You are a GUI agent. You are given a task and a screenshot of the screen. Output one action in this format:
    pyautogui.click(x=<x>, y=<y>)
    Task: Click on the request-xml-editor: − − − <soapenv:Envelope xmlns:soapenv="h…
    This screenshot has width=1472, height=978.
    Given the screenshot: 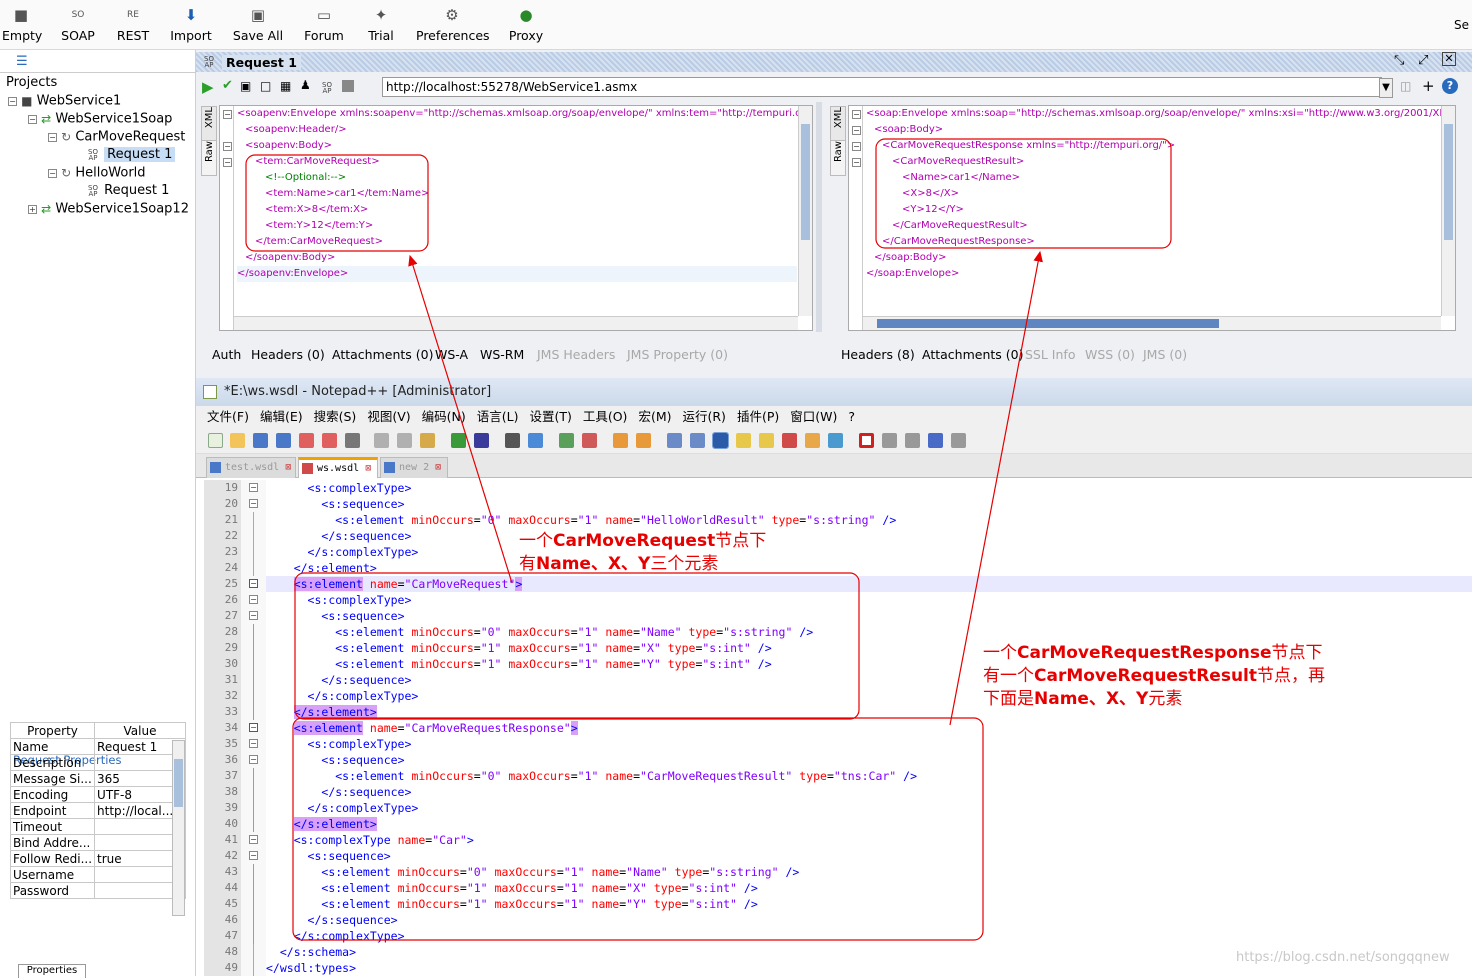 What is the action you would take?
    pyautogui.click(x=516, y=218)
    